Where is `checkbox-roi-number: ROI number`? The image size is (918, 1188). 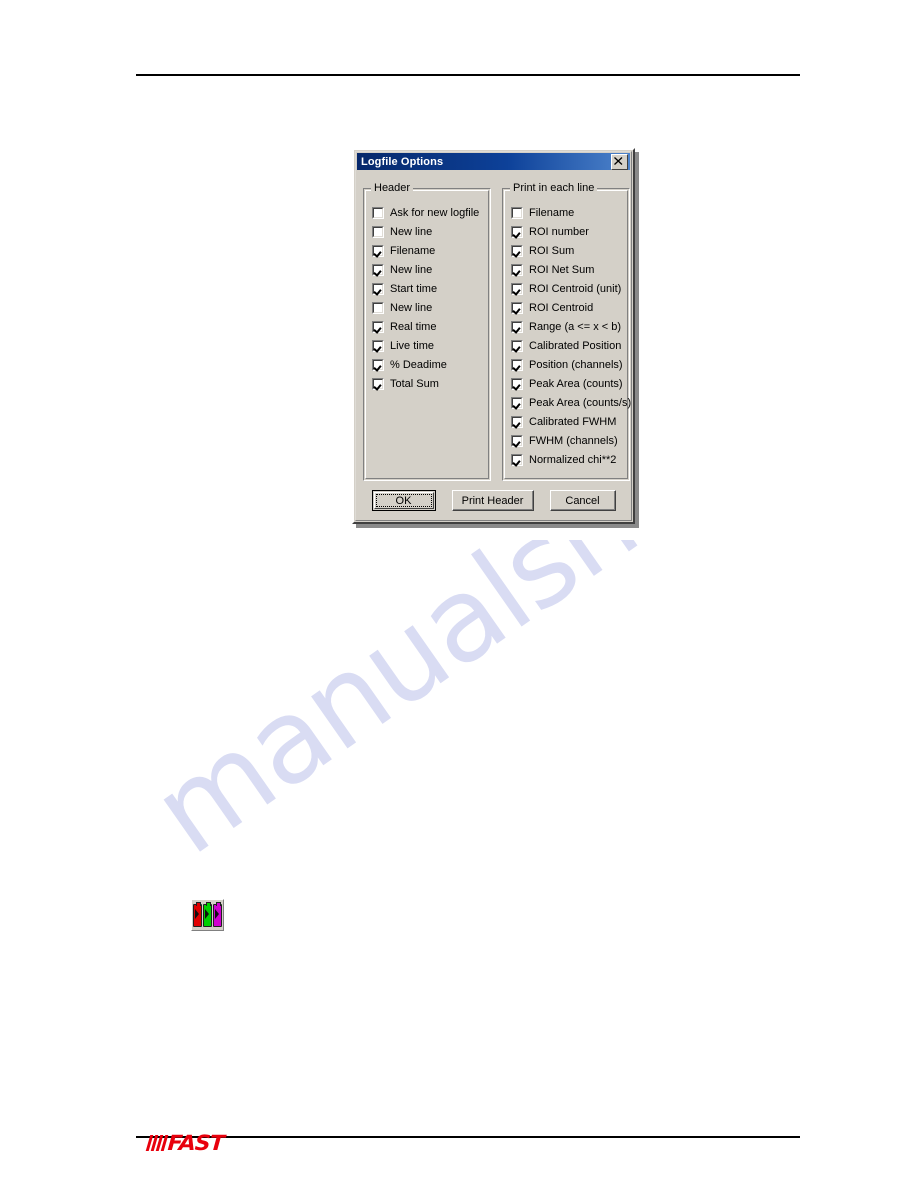
checkbox-roi-number: ROI number is located at coordinates (571, 231).